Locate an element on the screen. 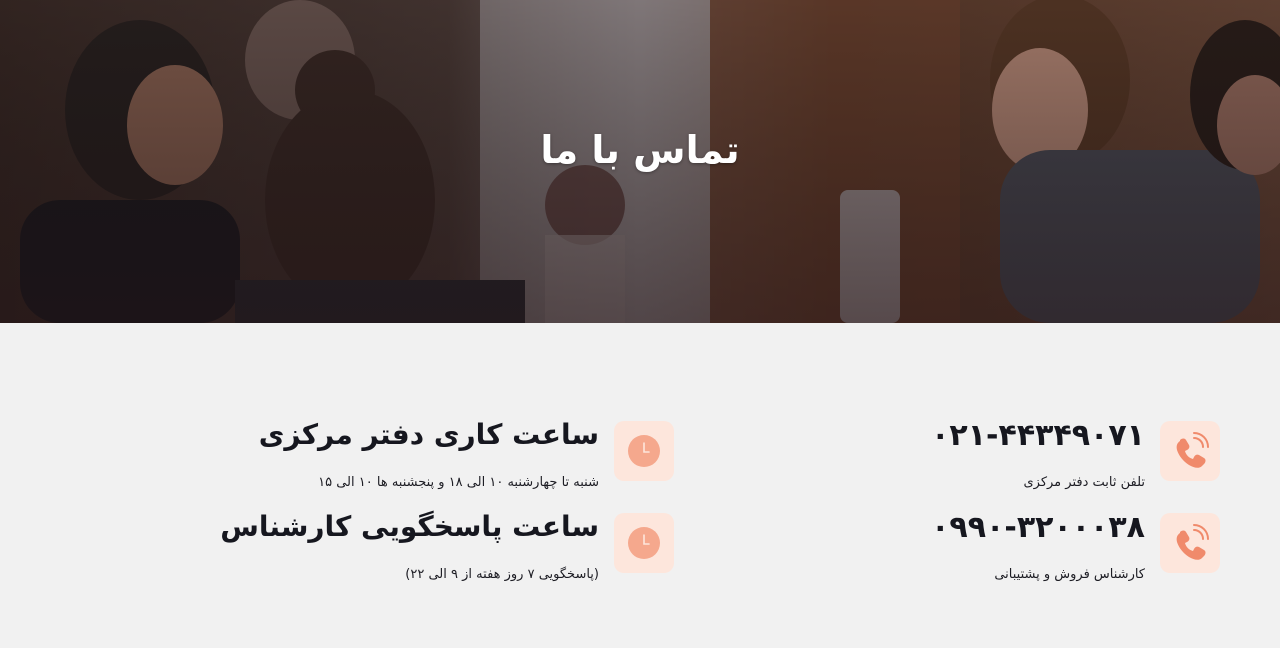 This screenshot has height=648, width=1280. office-phone-label: تلفن ثابت دفتر مرکزی is located at coordinates (1084, 482).